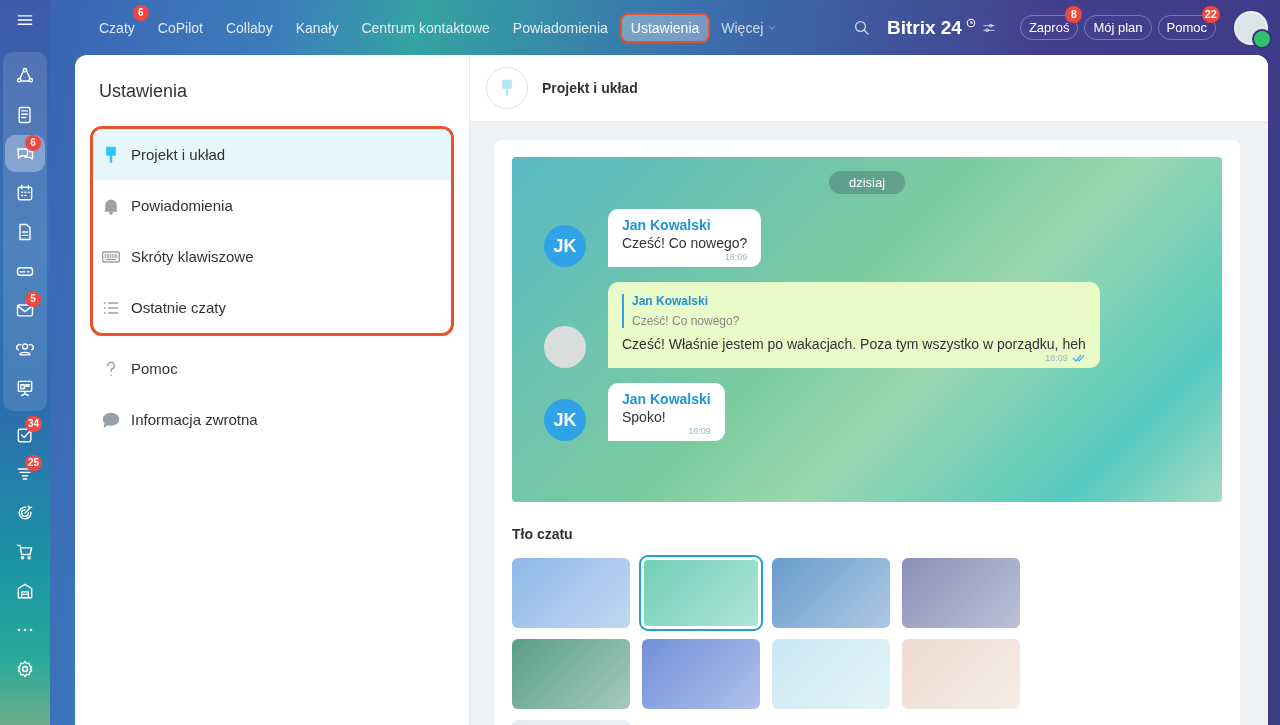 The width and height of the screenshot is (1280, 725). I want to click on more-menu: Więcej, so click(749, 27).